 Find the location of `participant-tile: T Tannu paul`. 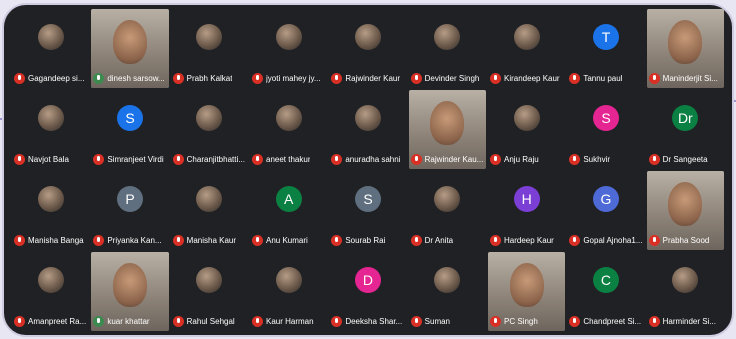

participant-tile: T Tannu paul is located at coordinates (606, 48).